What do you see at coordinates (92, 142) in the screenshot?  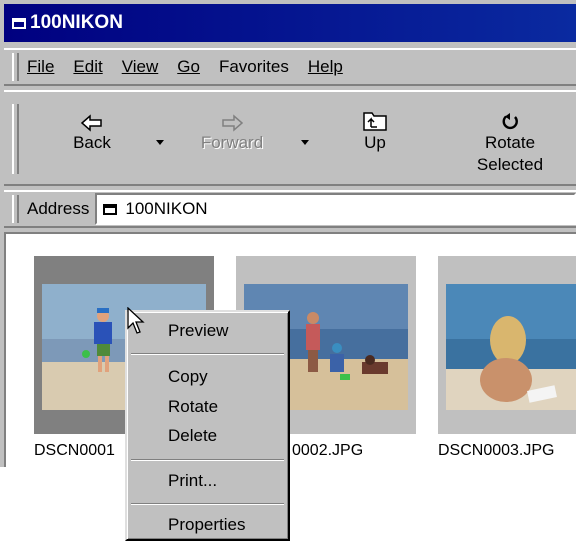 I see `back-label: Back` at bounding box center [92, 142].